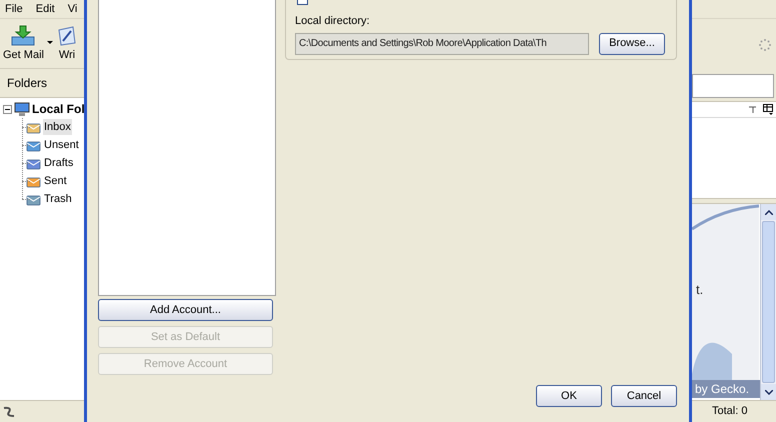  Describe the element at coordinates (14, 9) in the screenshot. I see `menu-item: File` at that location.